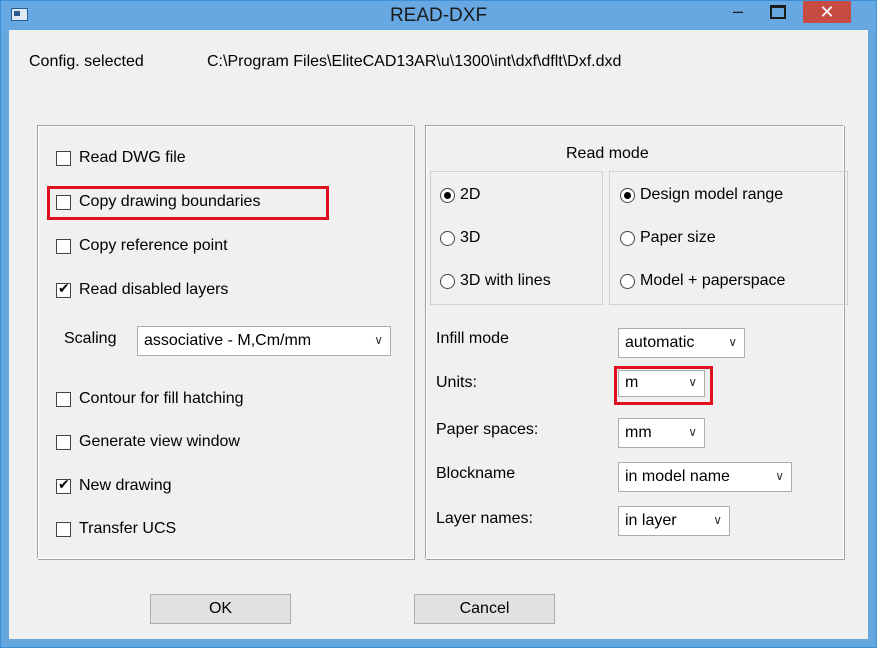 The width and height of the screenshot is (877, 648). What do you see at coordinates (713, 280) in the screenshot?
I see `radio-model-paperspace-label: Model + paperspace` at bounding box center [713, 280].